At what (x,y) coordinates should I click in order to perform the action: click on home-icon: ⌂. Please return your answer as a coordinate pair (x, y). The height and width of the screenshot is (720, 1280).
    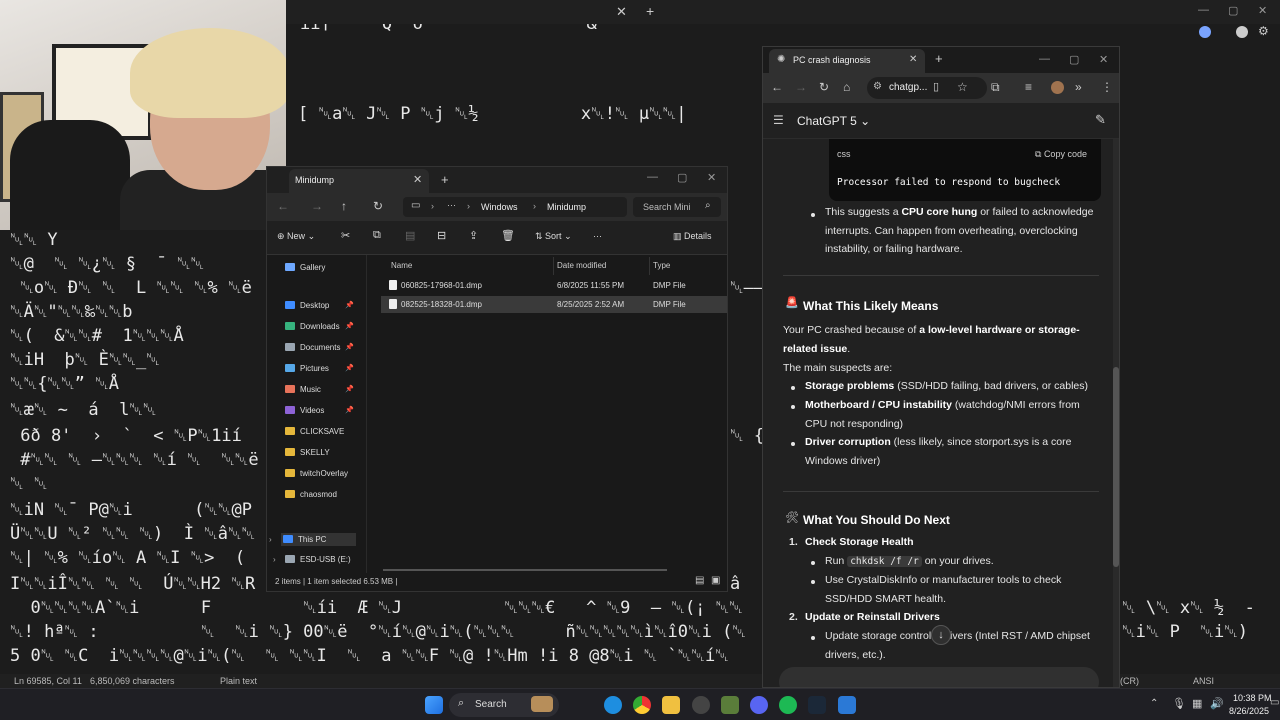
    Looking at the image, I should click on (846, 87).